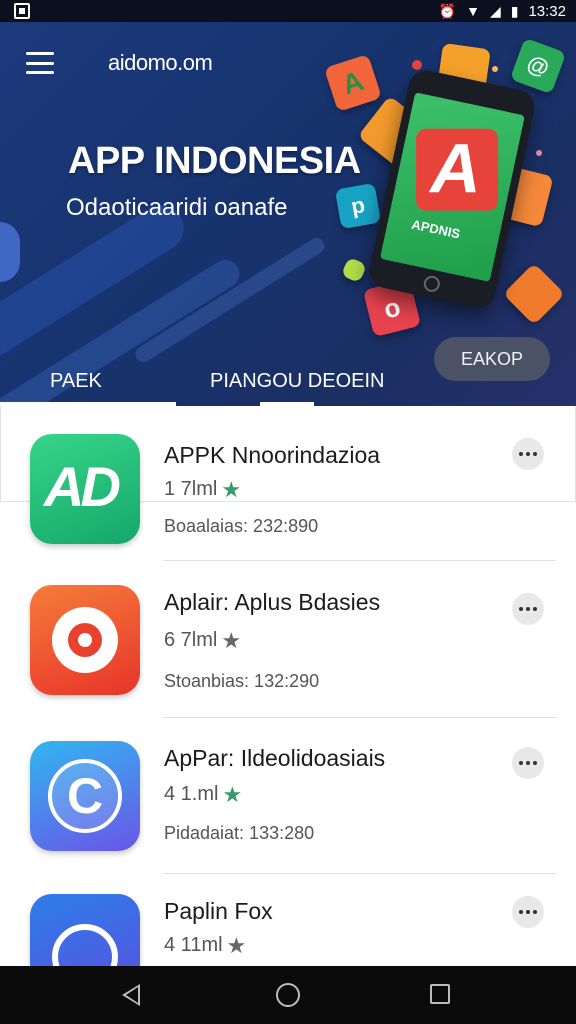 This screenshot has width=576, height=1024. Describe the element at coordinates (514, 11) in the screenshot. I see `battery-icon: ▮` at that location.